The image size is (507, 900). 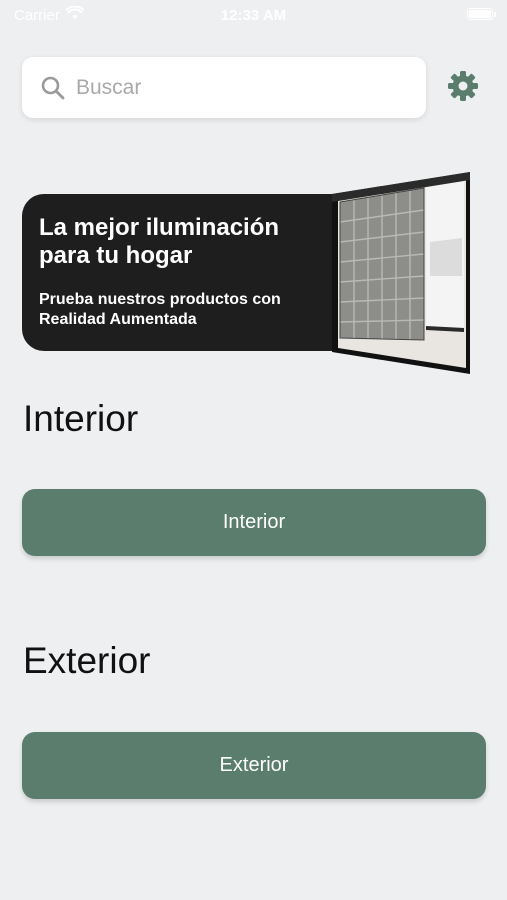 I want to click on gear-icon, so click(x=463, y=88).